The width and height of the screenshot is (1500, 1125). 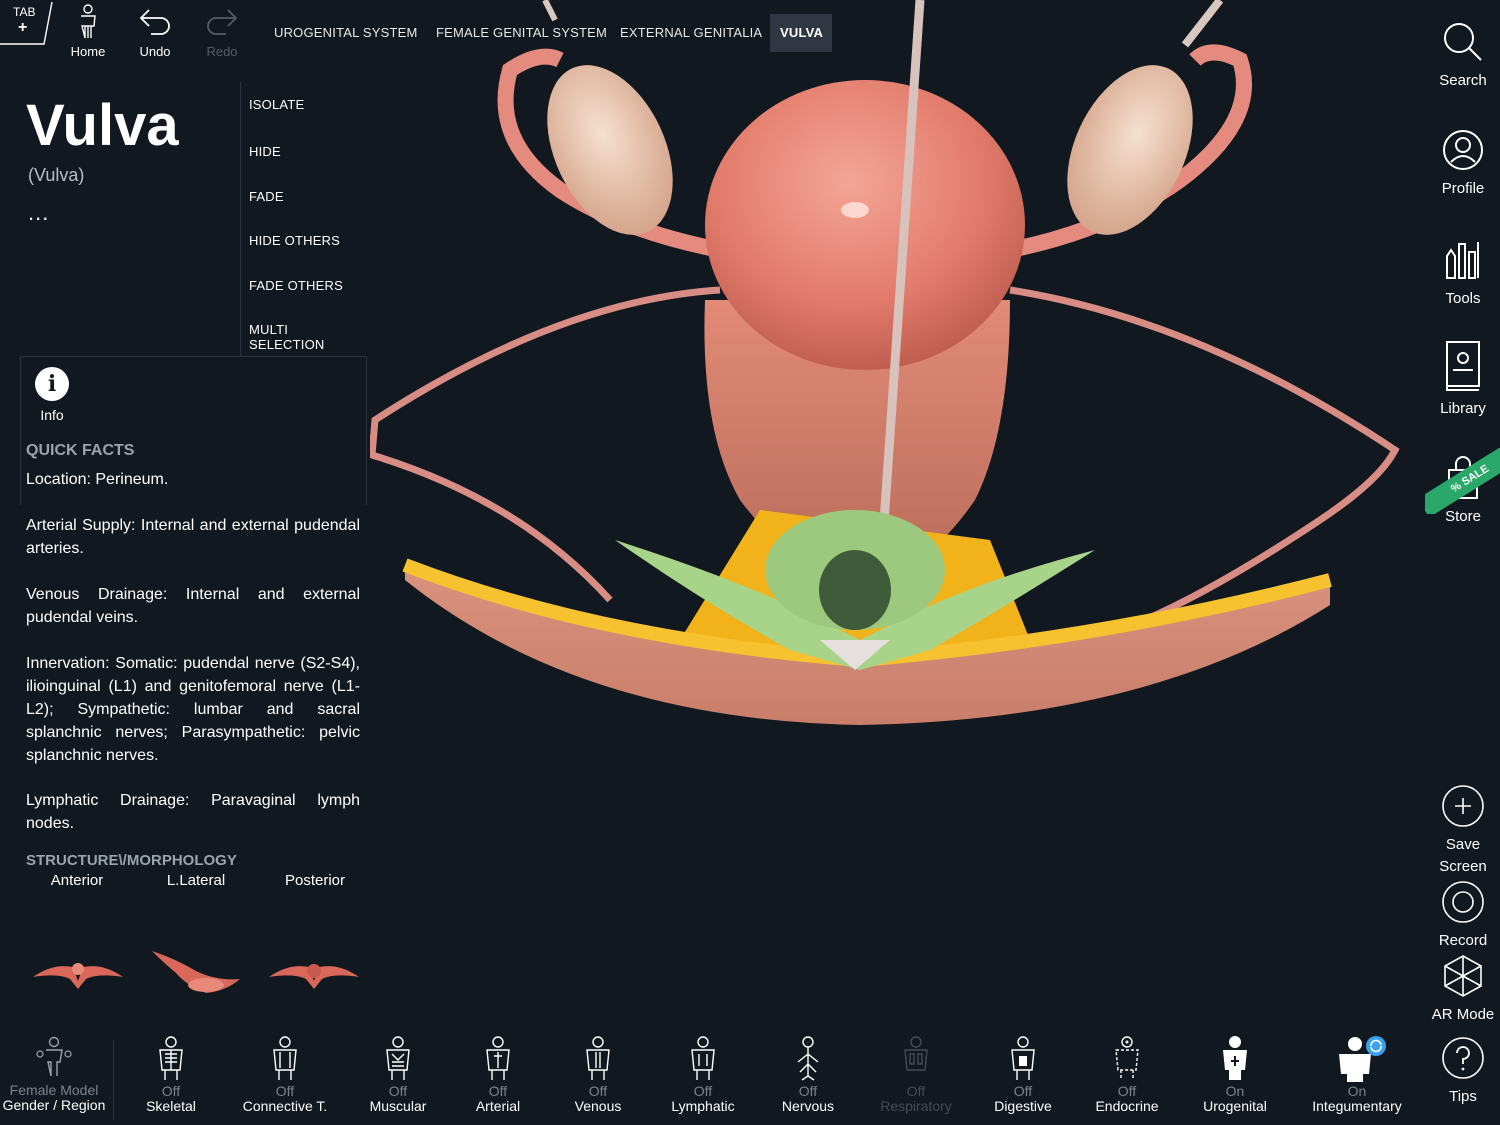 I want to click on profile-icon, so click(x=1463, y=150).